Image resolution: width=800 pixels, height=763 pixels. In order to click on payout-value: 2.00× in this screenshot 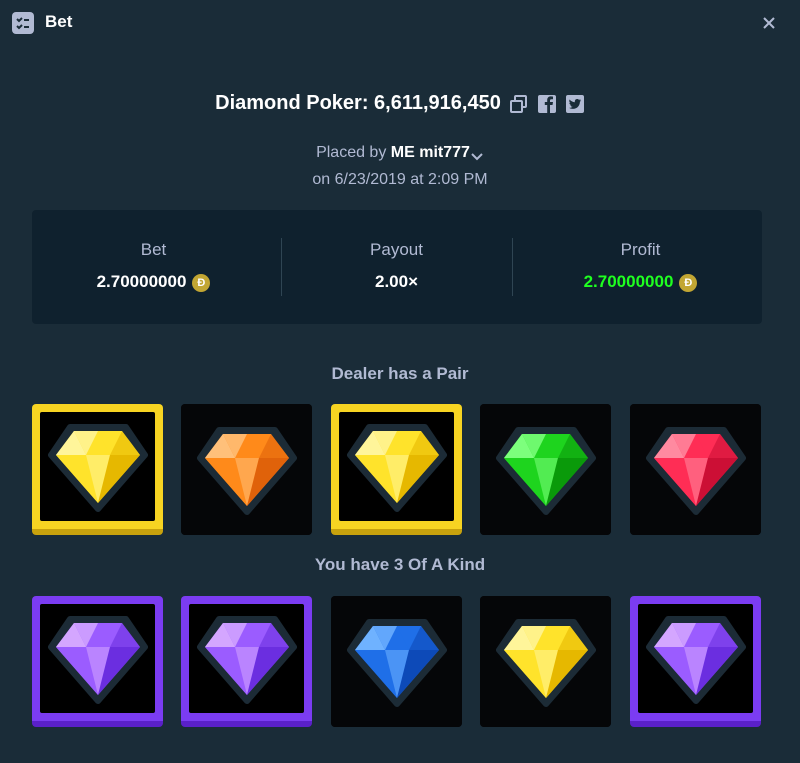, I will do `click(396, 281)`.